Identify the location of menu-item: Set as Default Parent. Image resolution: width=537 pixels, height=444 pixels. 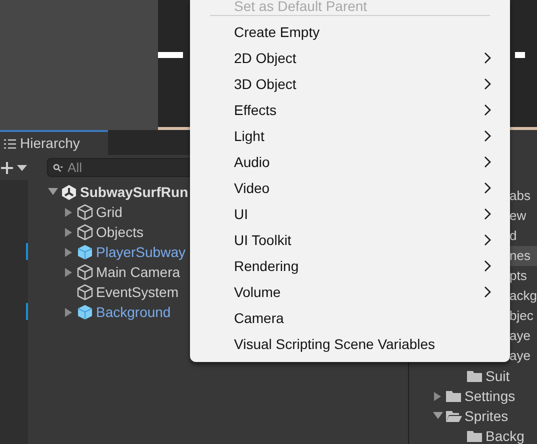
(300, 6).